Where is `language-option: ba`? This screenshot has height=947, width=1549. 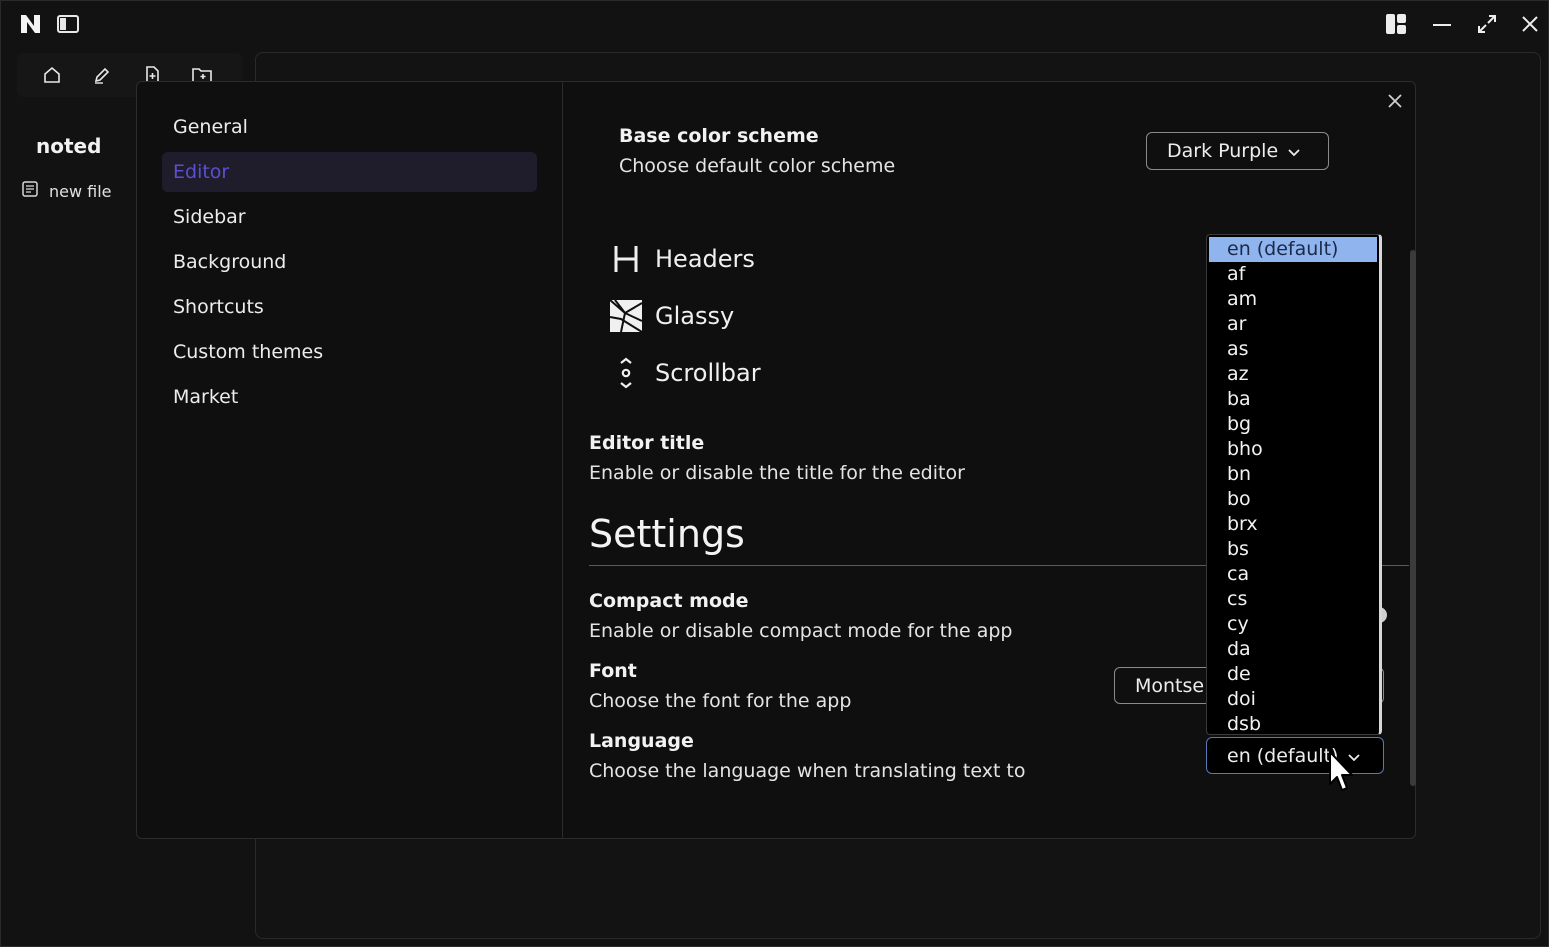
language-option: ba is located at coordinates (1293, 399).